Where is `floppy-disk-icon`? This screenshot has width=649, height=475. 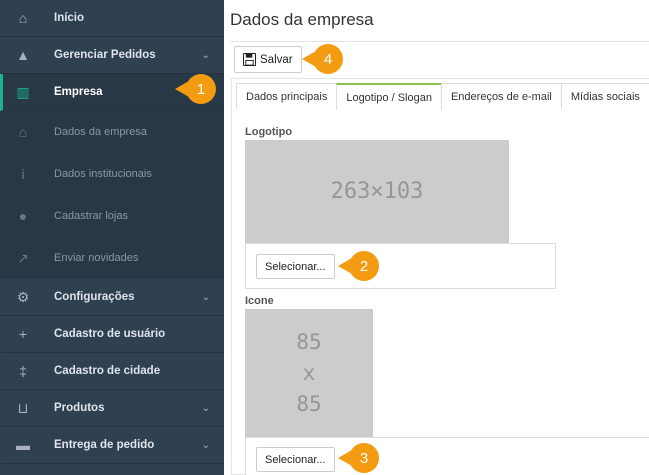
floppy-disk-icon is located at coordinates (249, 59).